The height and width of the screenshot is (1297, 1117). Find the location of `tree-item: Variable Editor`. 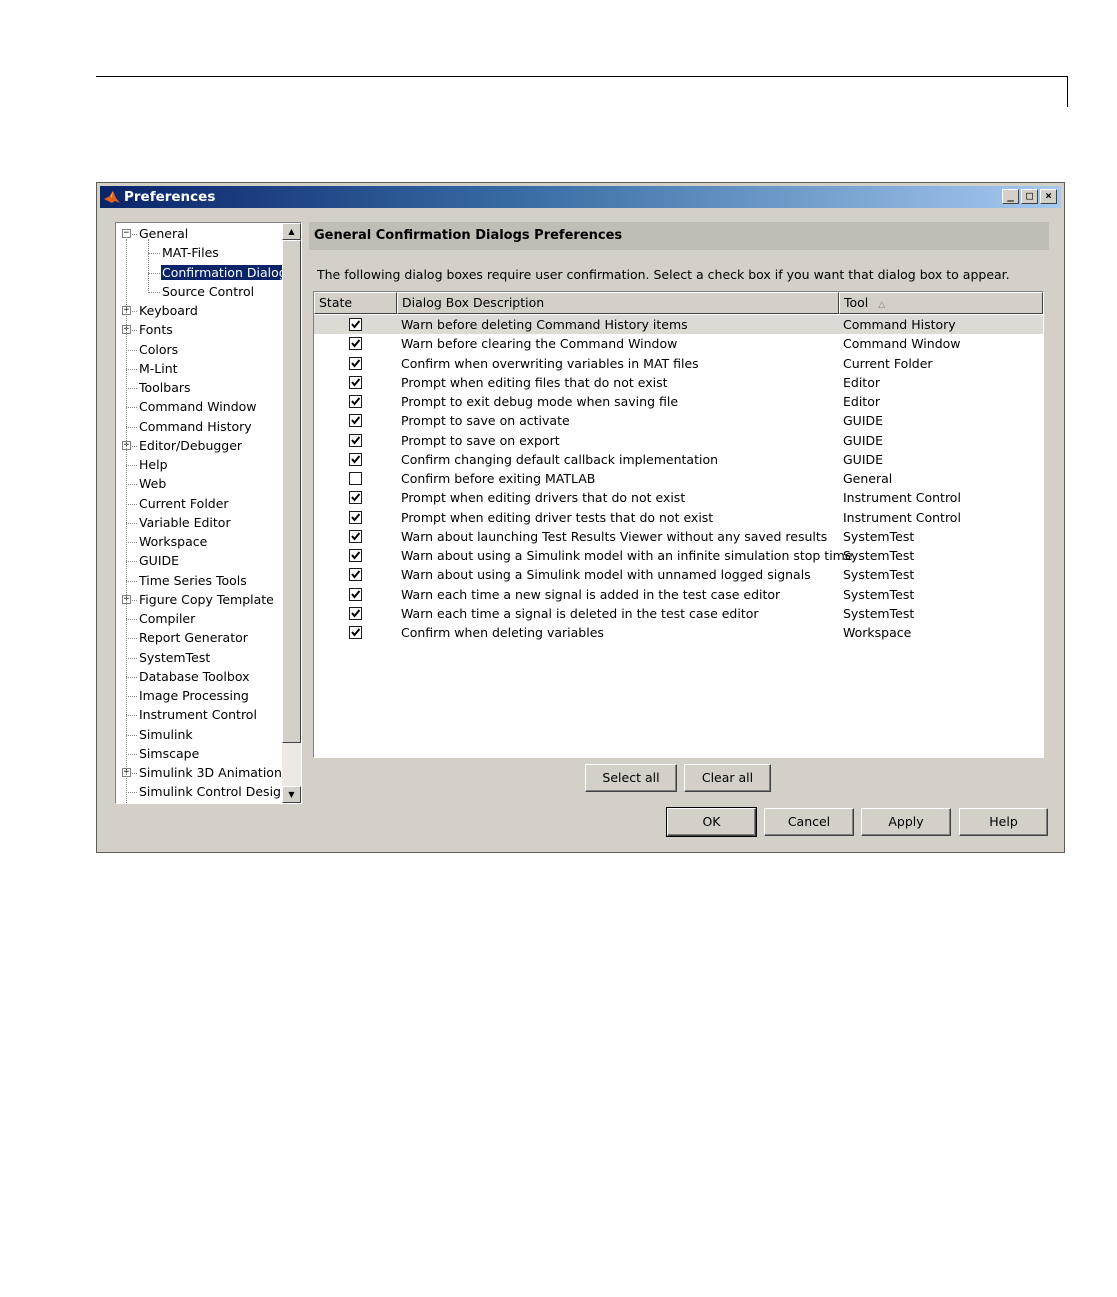

tree-item: Variable Editor is located at coordinates (185, 522).